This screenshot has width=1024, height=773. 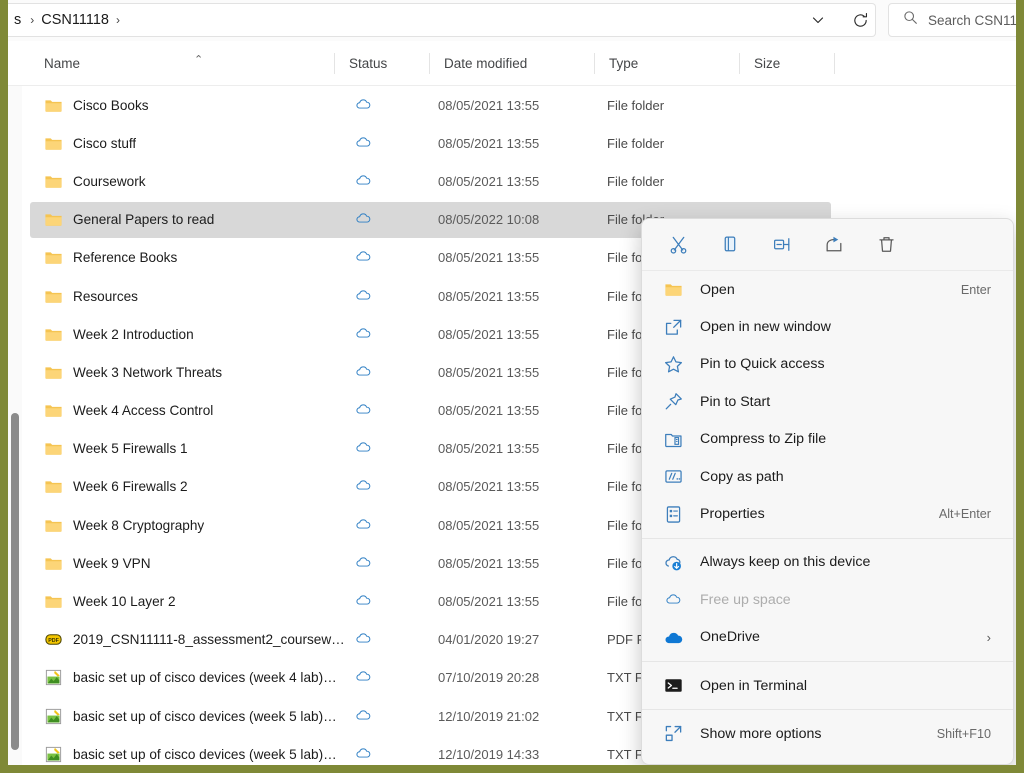 I want to click on table-row: Coursework 08/05/2021 13:55 File folder, so click(x=519, y=181).